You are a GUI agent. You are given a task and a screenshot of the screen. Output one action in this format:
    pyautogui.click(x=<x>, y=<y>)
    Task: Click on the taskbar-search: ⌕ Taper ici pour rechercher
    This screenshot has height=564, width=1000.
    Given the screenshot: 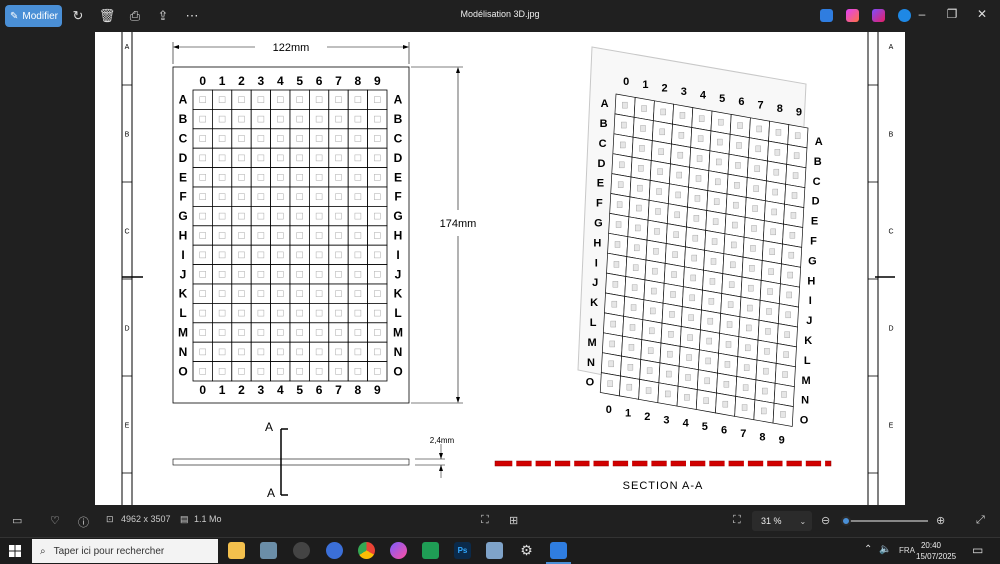 What is the action you would take?
    pyautogui.click(x=125, y=551)
    